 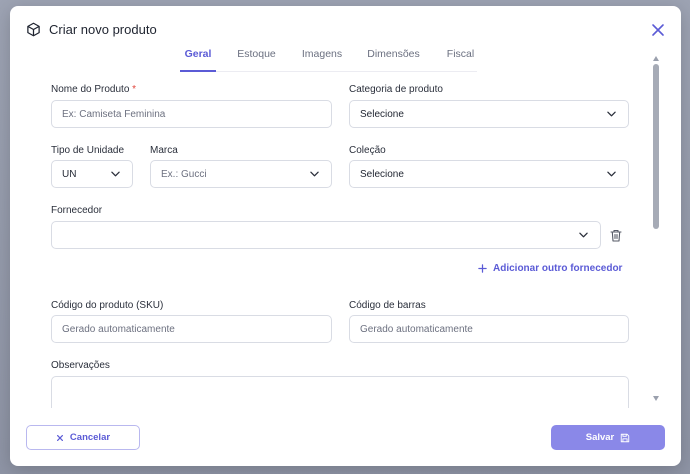 I want to click on modal-footer: Cancelar Salvar, so click(x=345, y=439).